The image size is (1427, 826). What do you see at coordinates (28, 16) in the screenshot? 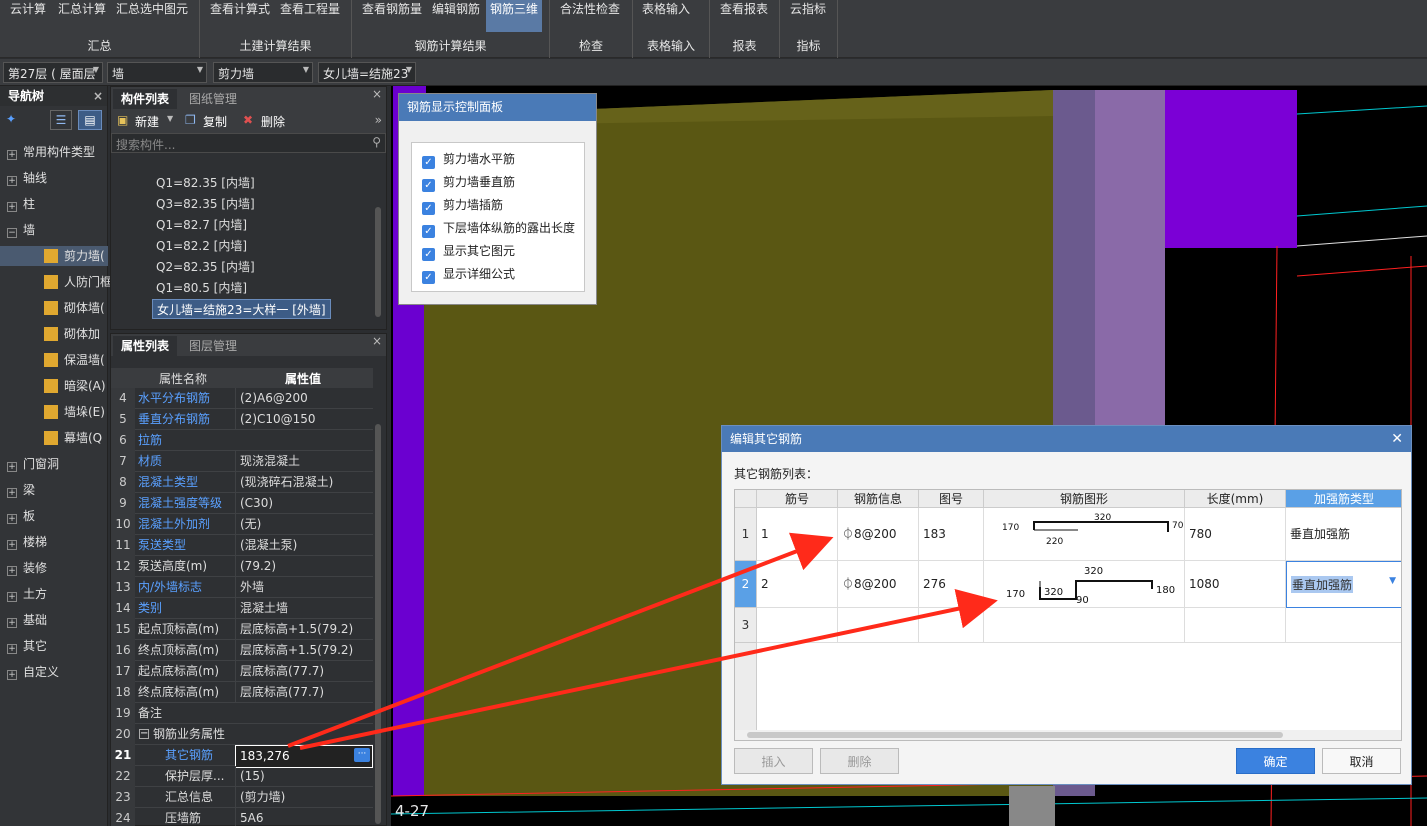
I see `cloud-calc-button: 云计算` at bounding box center [28, 16].